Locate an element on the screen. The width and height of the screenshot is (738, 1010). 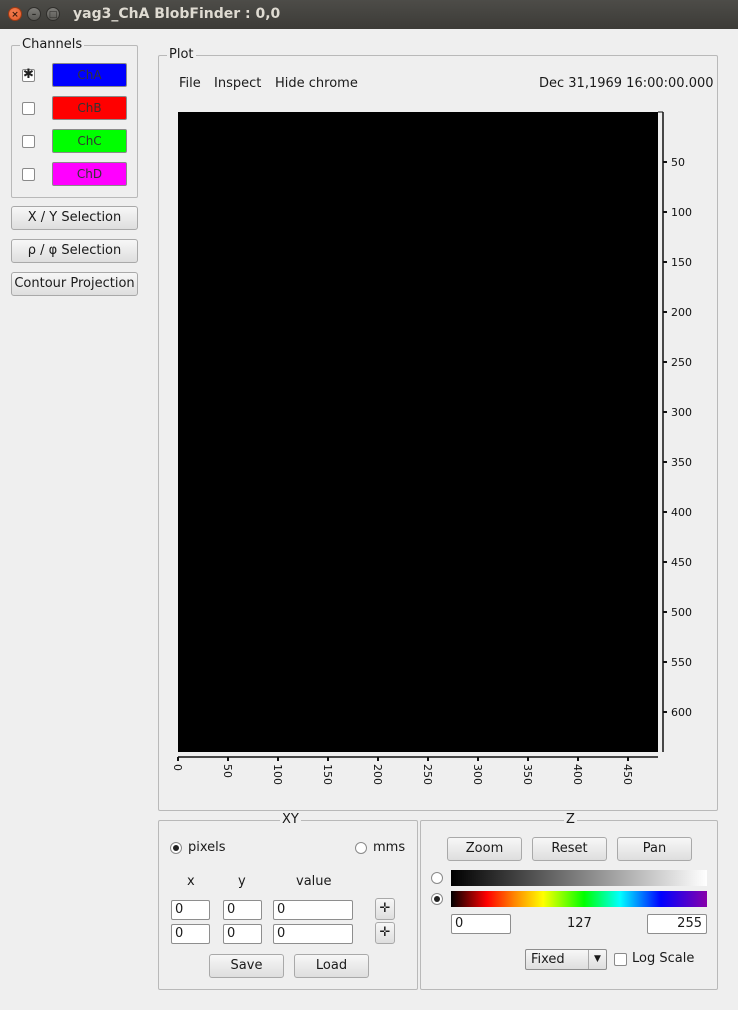
log-scale-checkbox is located at coordinates (620, 959).